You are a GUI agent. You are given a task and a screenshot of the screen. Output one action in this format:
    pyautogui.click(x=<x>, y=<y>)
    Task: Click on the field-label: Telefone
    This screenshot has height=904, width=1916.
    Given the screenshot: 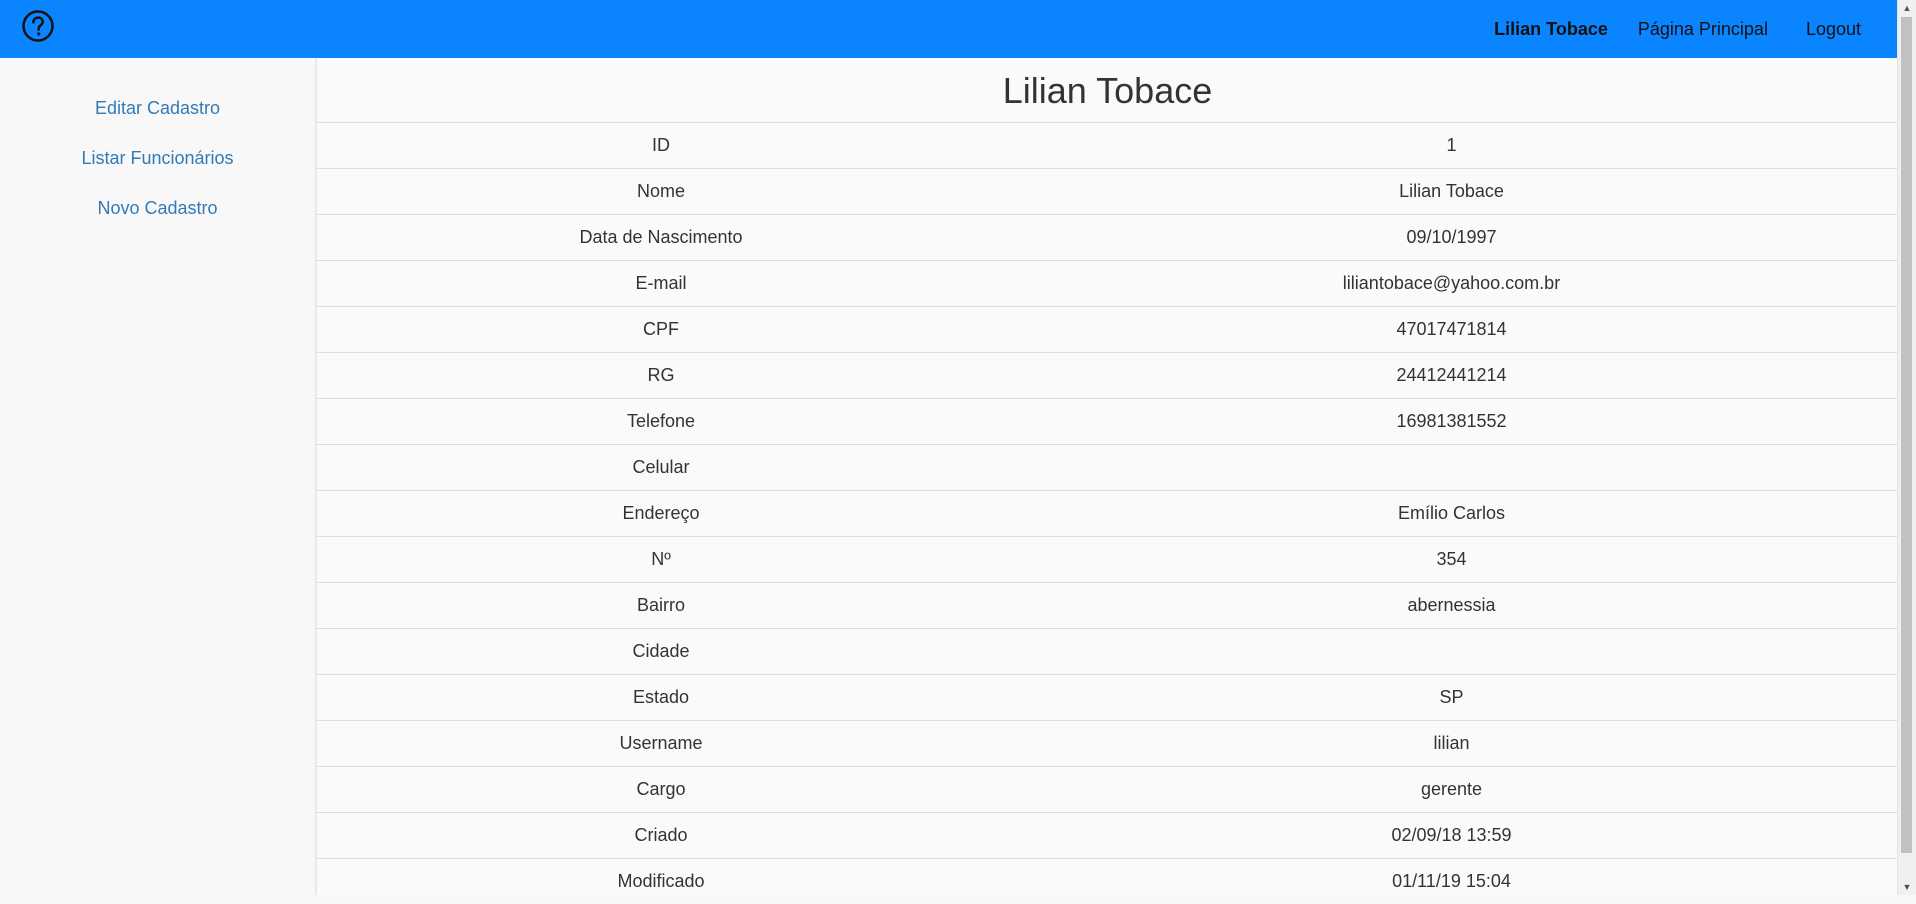 What is the action you would take?
    pyautogui.click(x=661, y=421)
    